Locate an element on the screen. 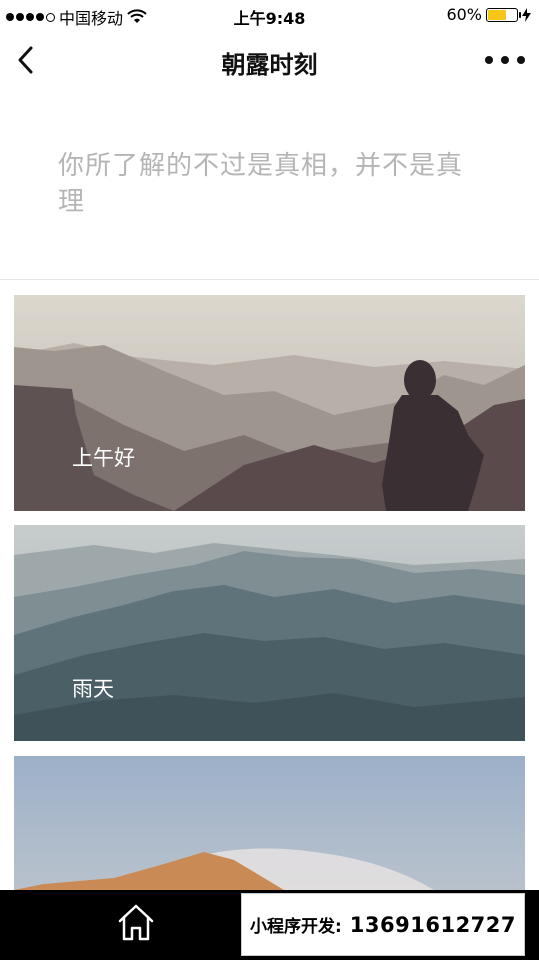  charging-bolt-icon is located at coordinates (526, 14).